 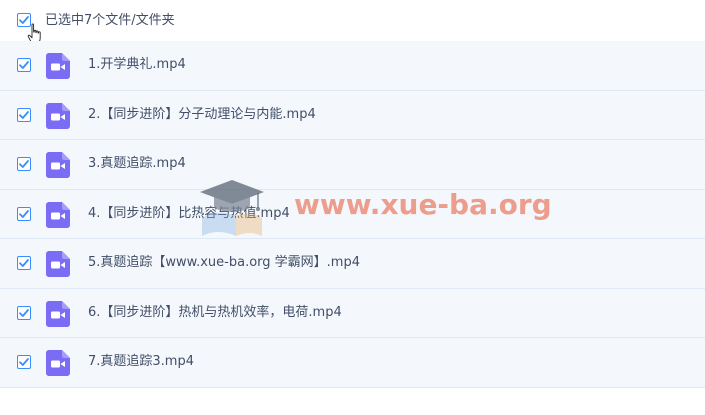 What do you see at coordinates (352, 165) in the screenshot?
I see `file-row: 3.真题追踪.mp4` at bounding box center [352, 165].